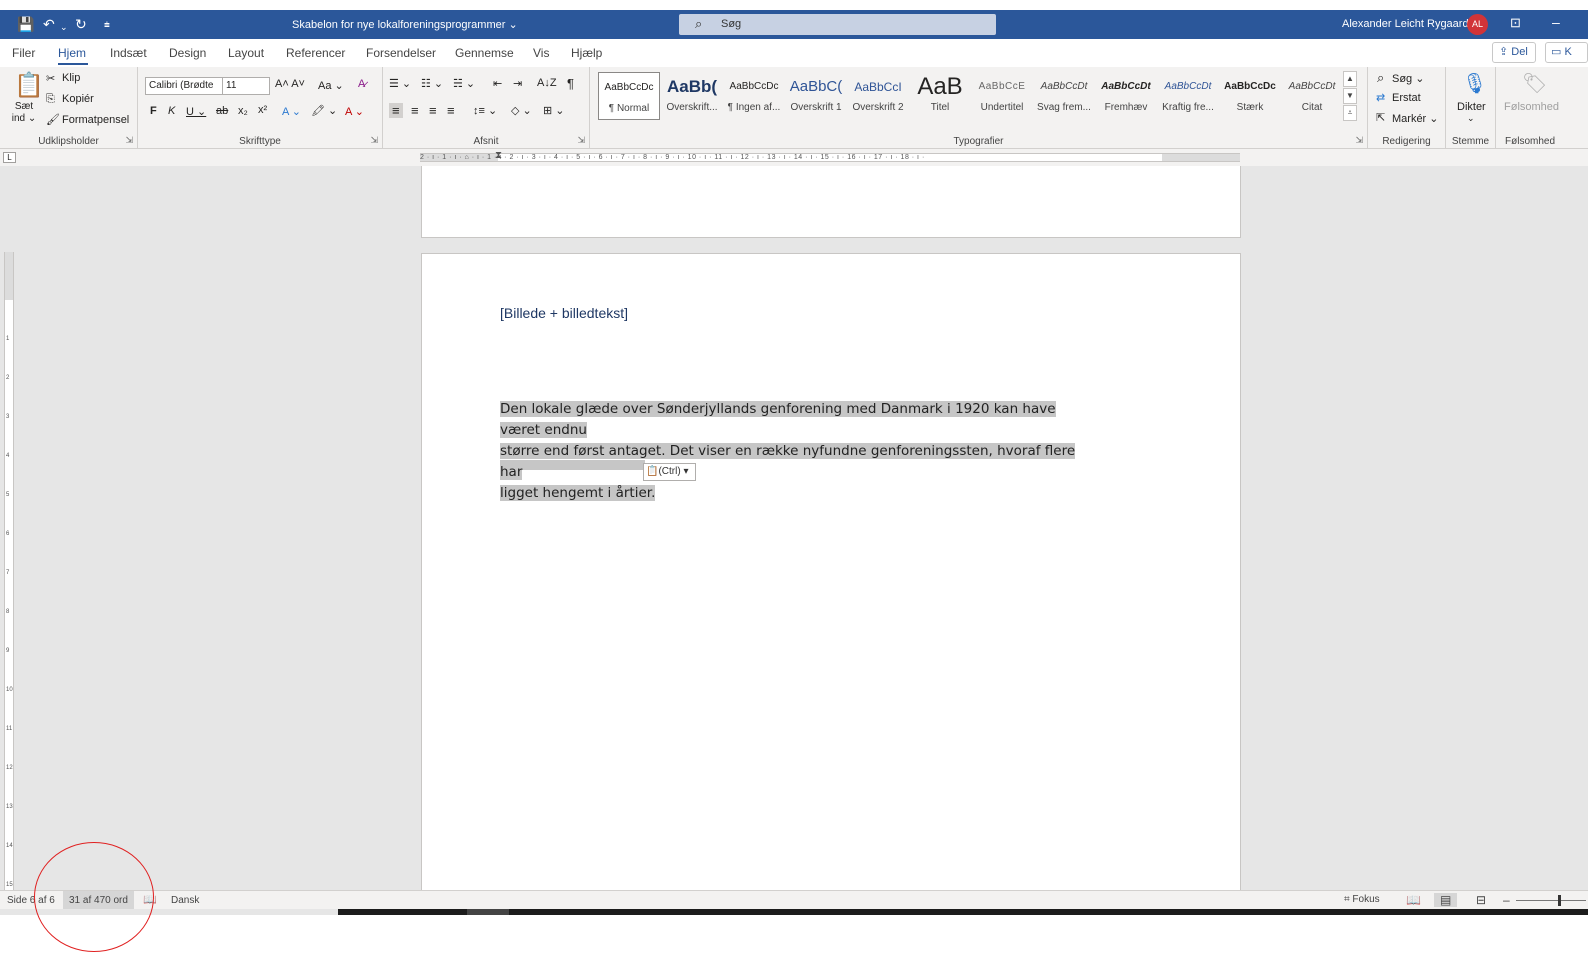  Describe the element at coordinates (1474, 83) in the screenshot. I see `microphone-icon: 🎙` at that location.